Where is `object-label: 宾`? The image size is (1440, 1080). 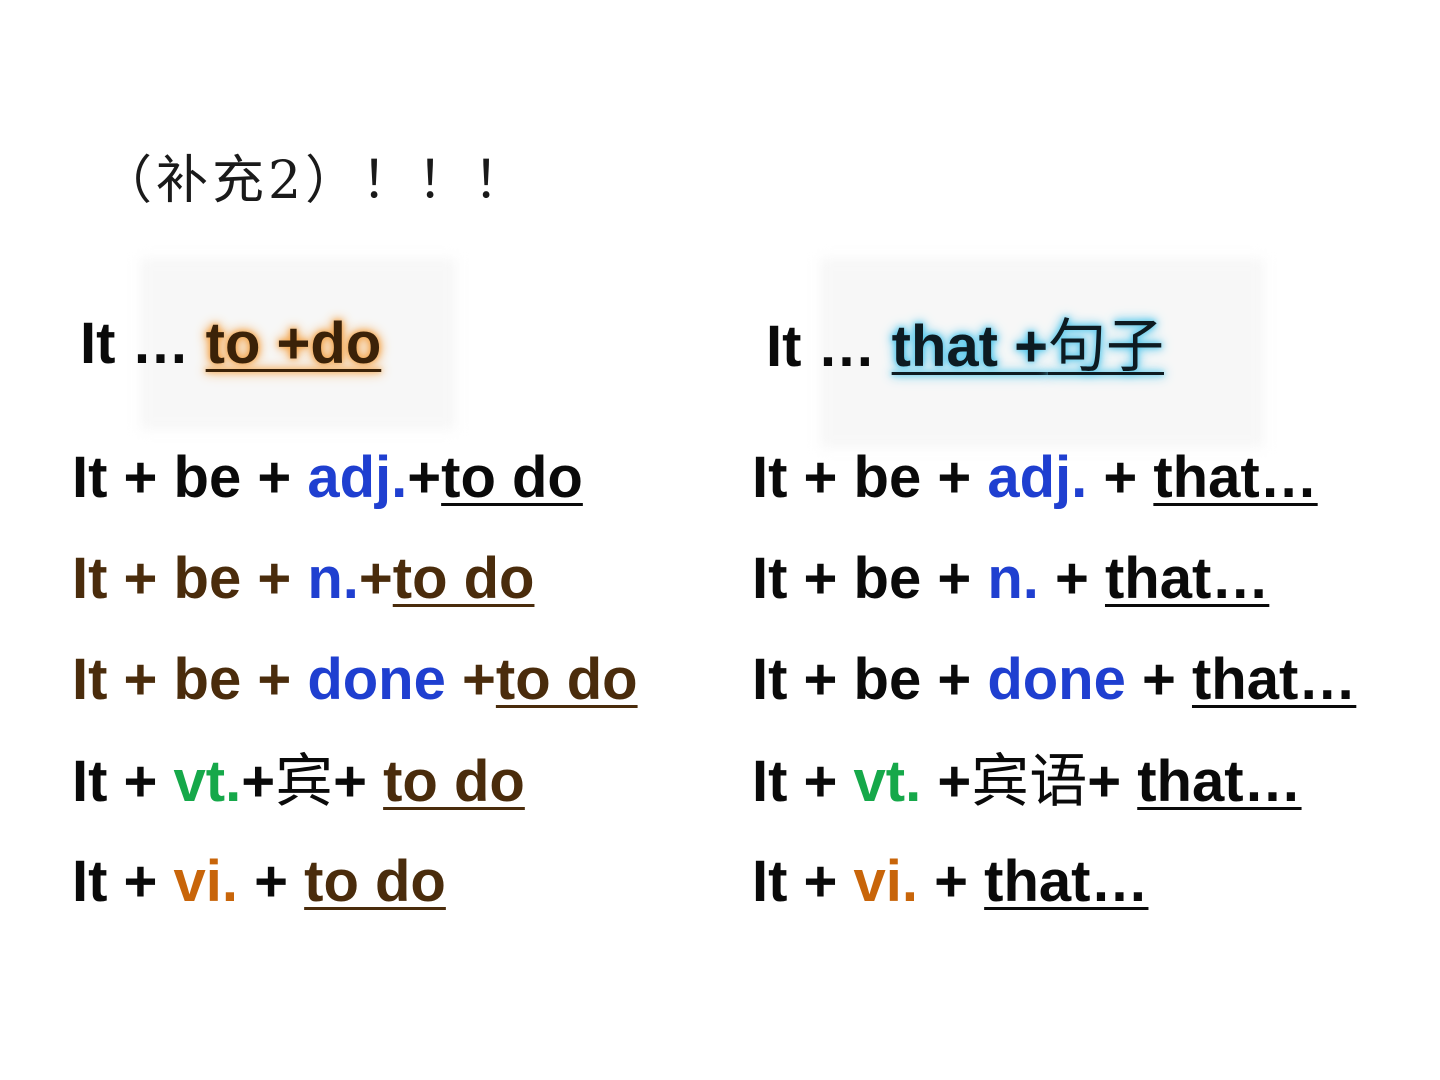
object-label: 宾 is located at coordinates (304, 781).